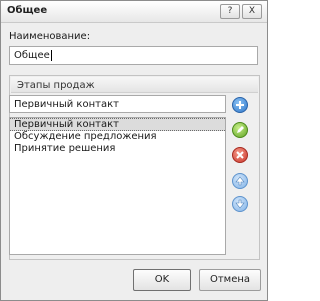 This screenshot has height=301, width=320. I want to click on list-item: Первичный контакт, so click(117, 124).